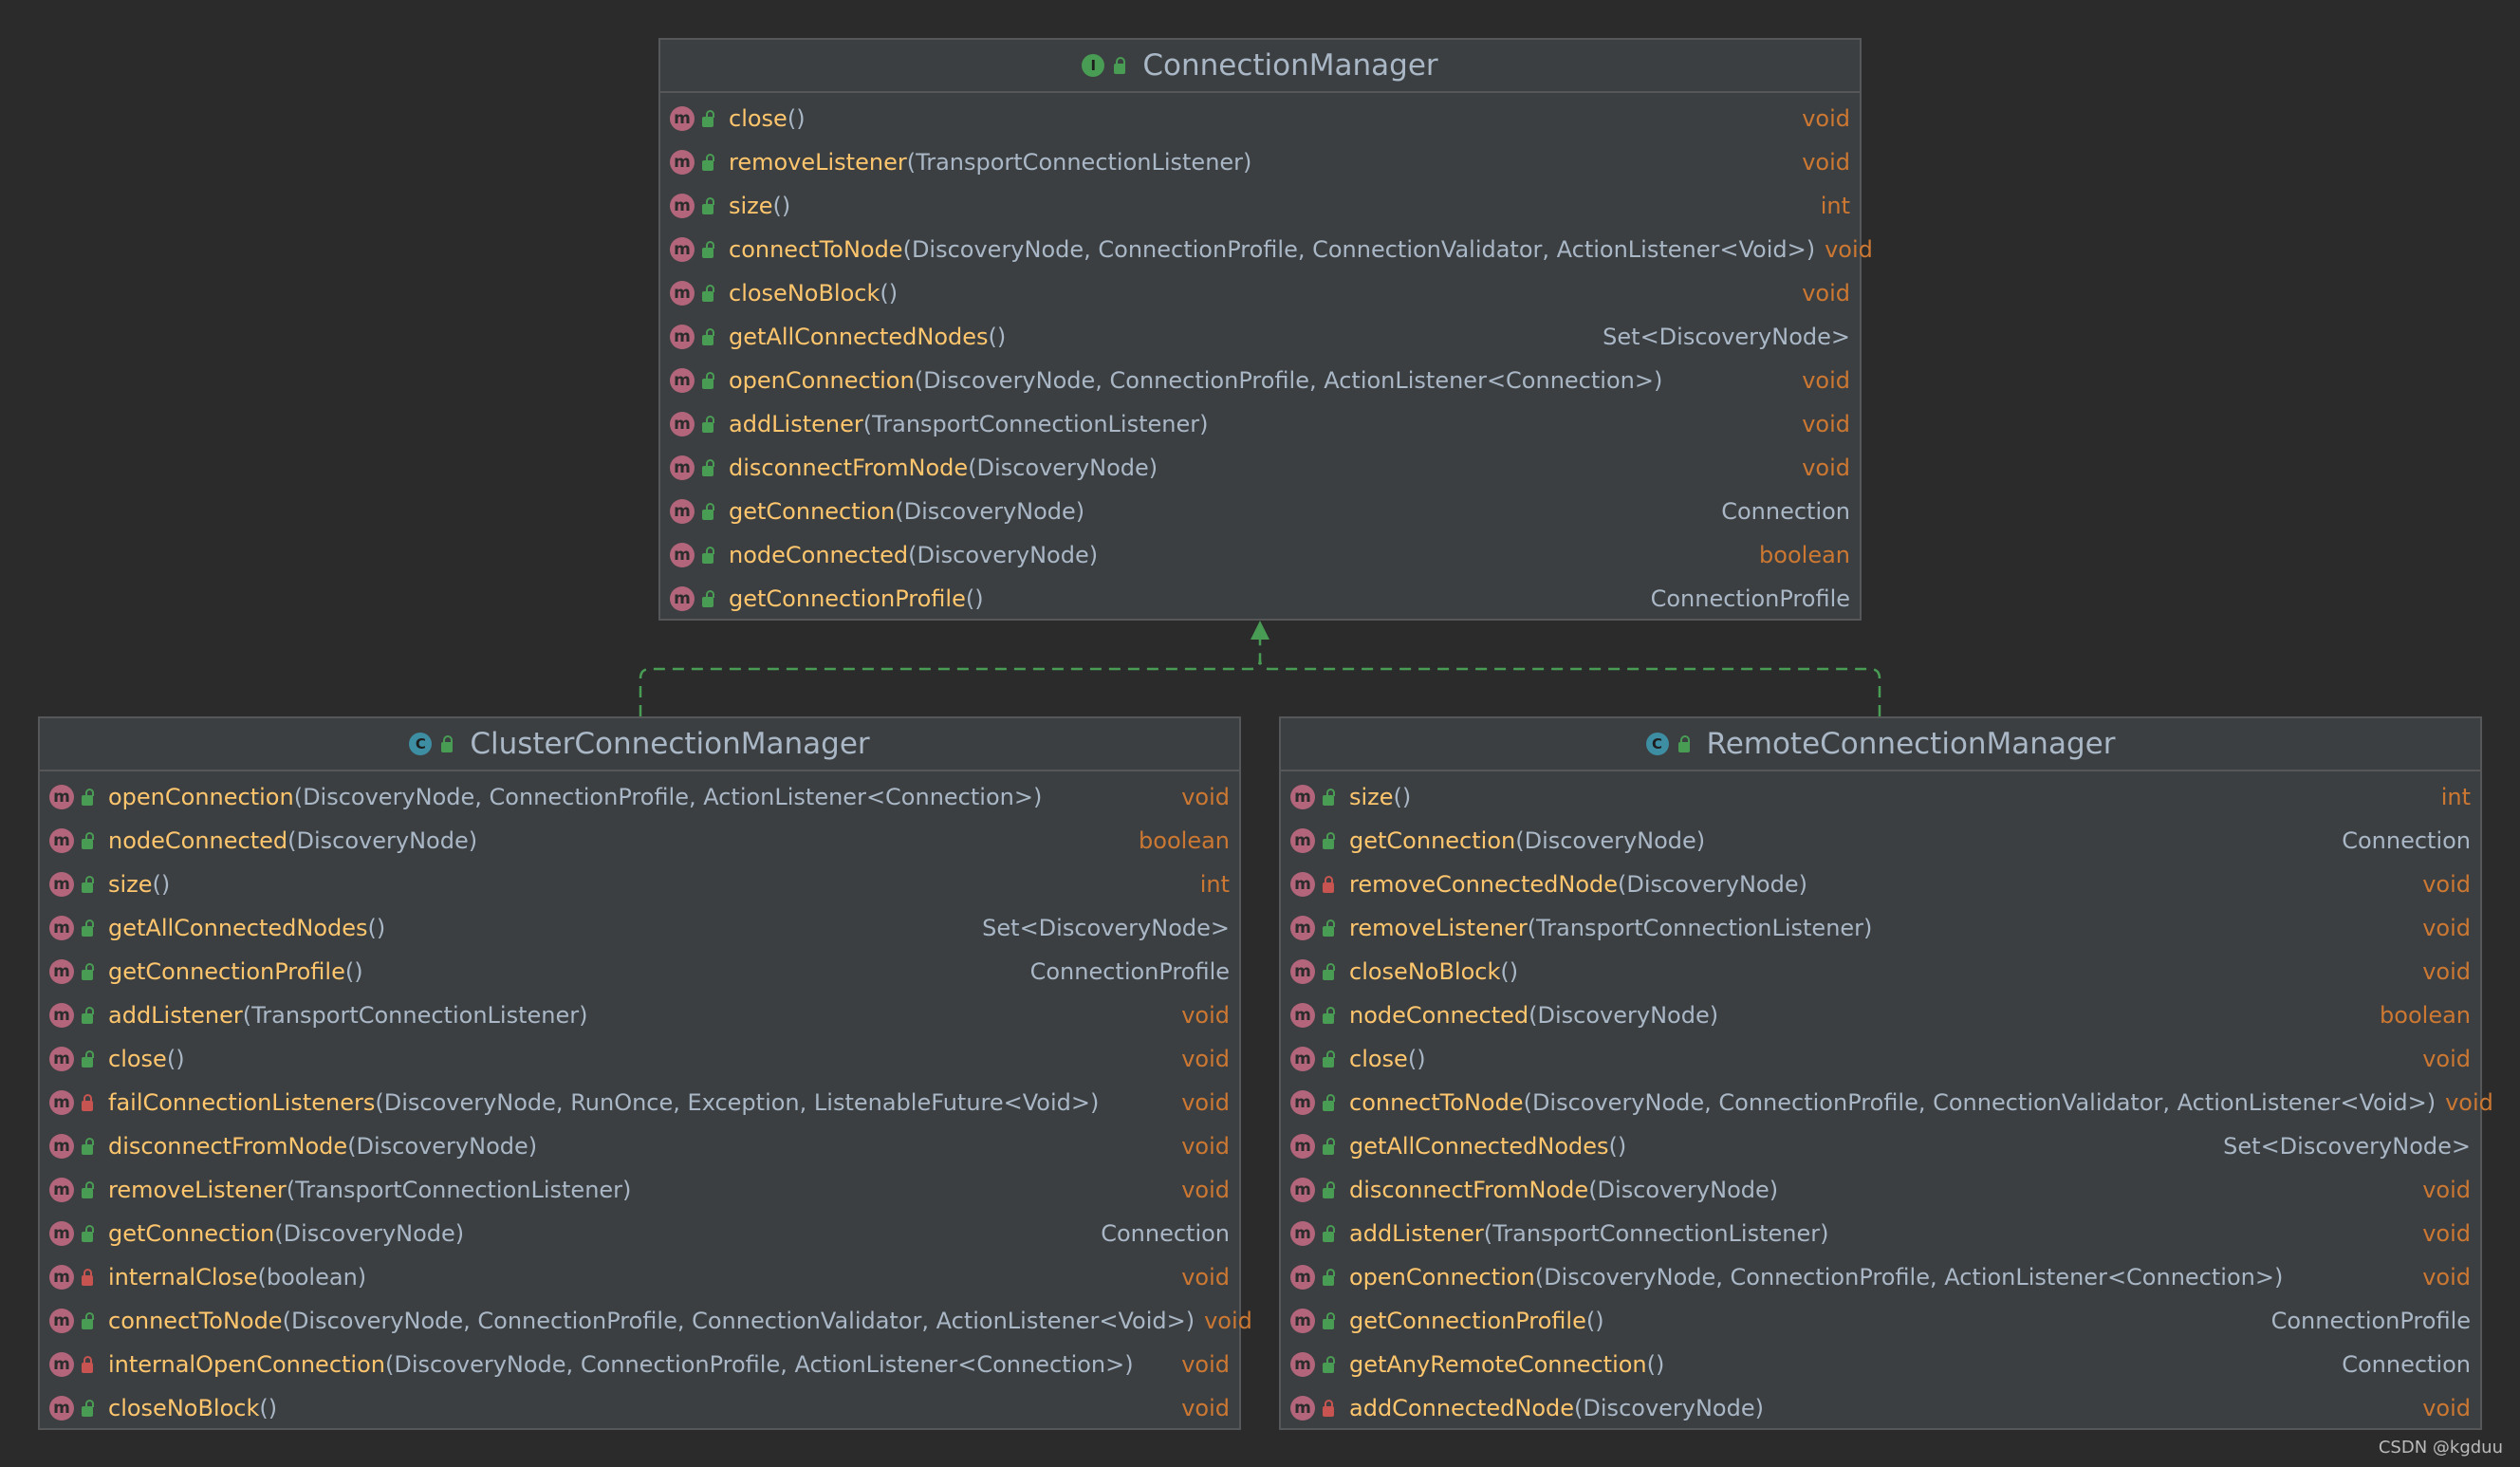 The width and height of the screenshot is (2520, 1467). Describe the element at coordinates (1469, 1190) in the screenshot. I see `method-name: disconnectFromNode` at that location.